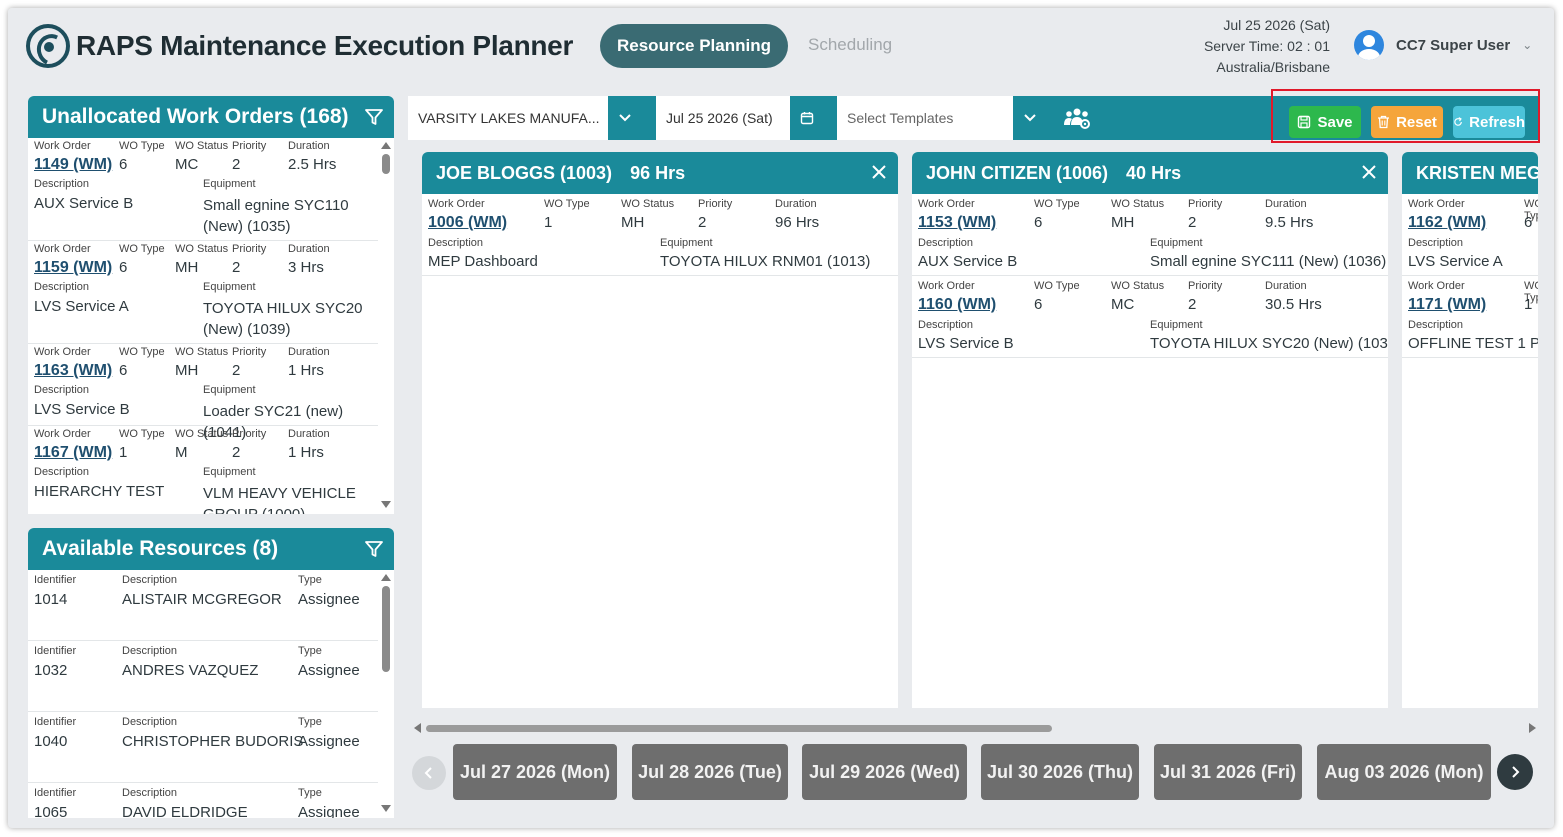 This screenshot has height=837, width=1563. Describe the element at coordinates (51, 599) in the screenshot. I see `identifier-value: 1014` at that location.